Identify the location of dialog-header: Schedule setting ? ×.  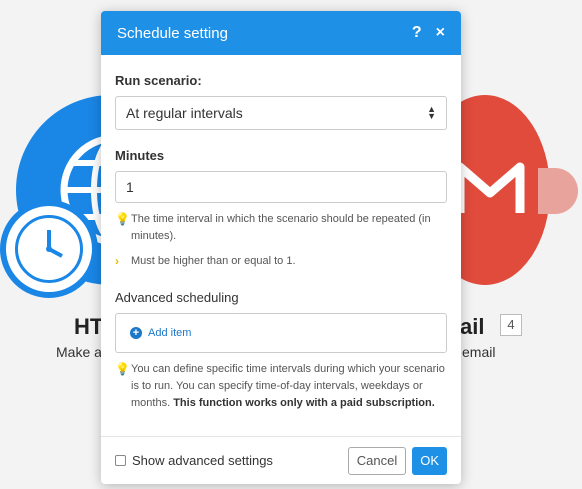
(281, 33).